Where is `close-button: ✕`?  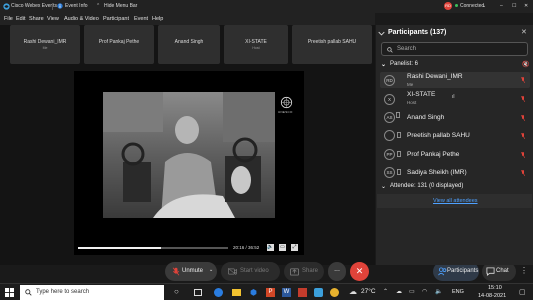
close-button: ✕ is located at coordinates (526, 6).